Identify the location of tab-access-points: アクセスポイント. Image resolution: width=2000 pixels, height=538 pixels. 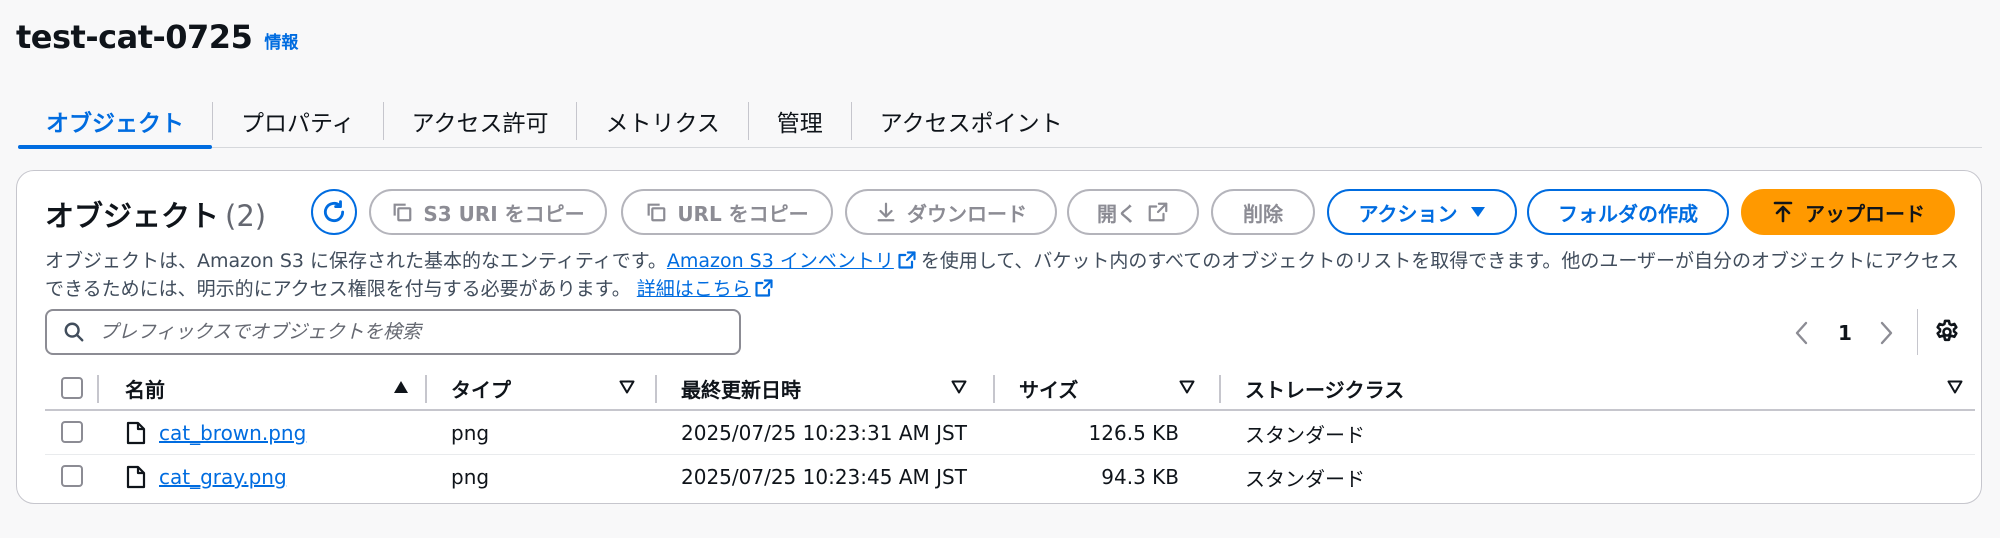
(971, 121).